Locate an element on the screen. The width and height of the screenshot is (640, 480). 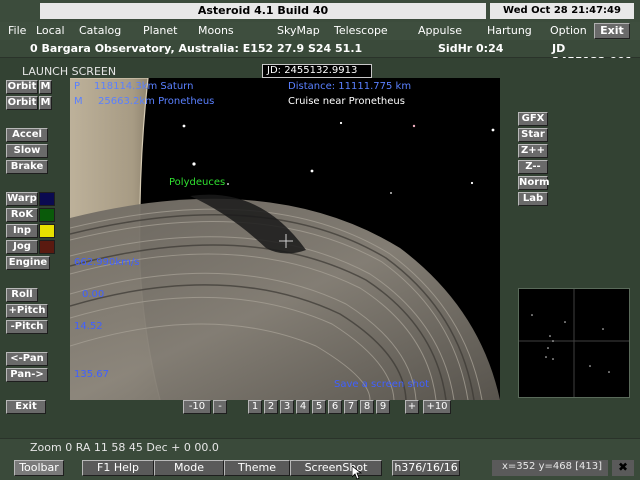
planet-label: P is located at coordinates (77, 86).